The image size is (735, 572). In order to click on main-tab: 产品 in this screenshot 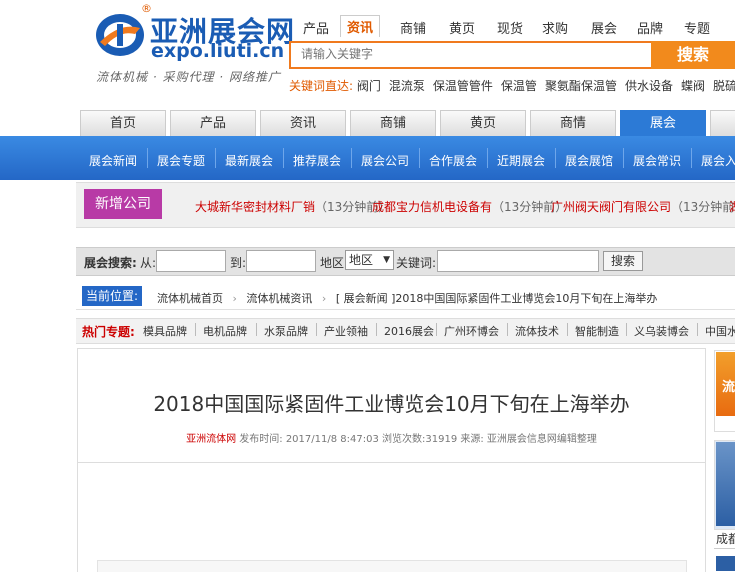, I will do `click(213, 123)`.